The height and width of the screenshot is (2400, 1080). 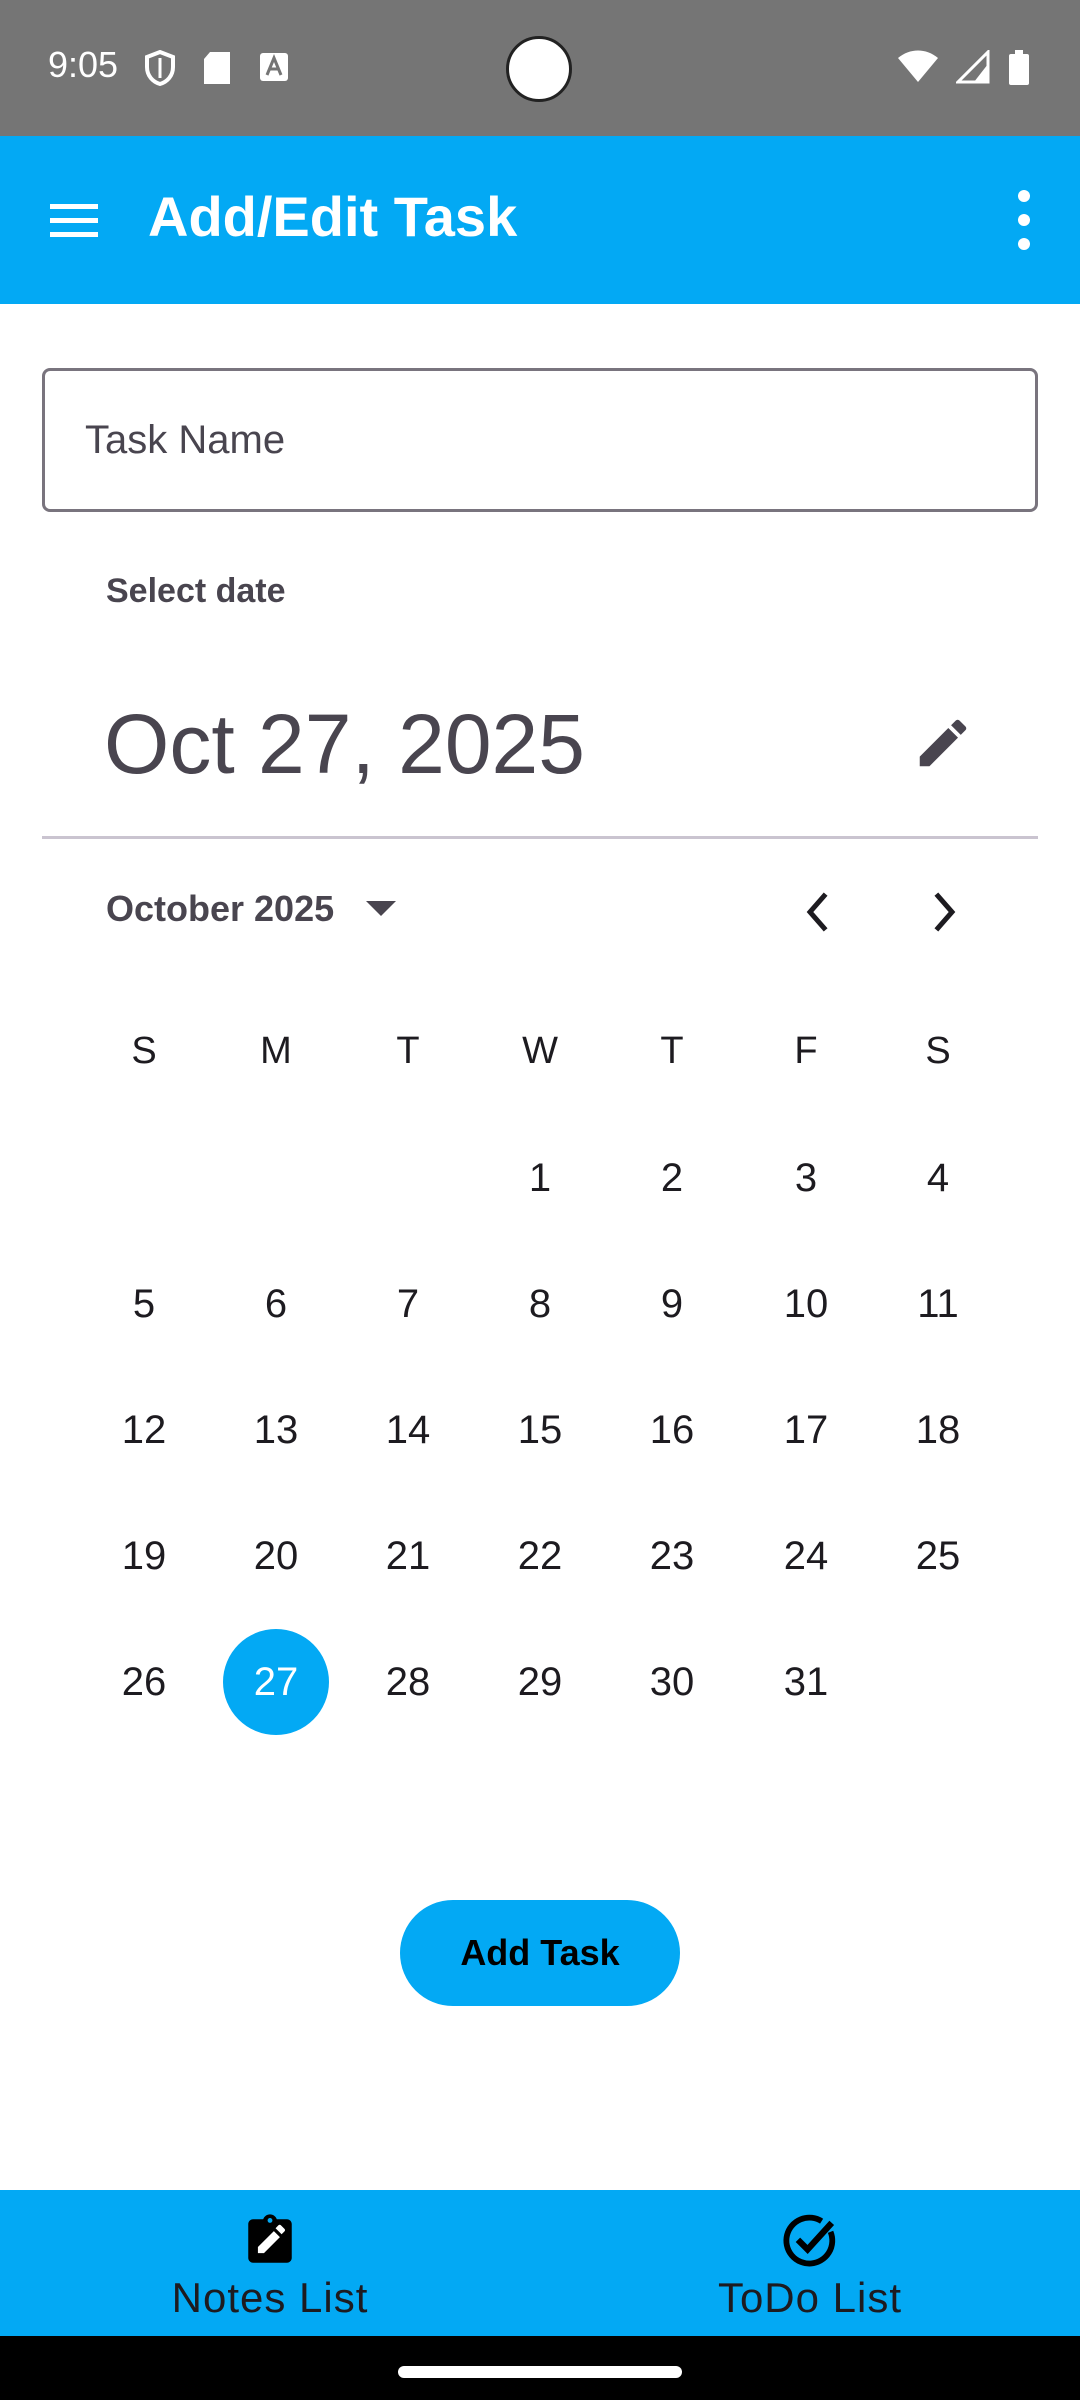 I want to click on calendar-day: 4, so click(x=938, y=1178).